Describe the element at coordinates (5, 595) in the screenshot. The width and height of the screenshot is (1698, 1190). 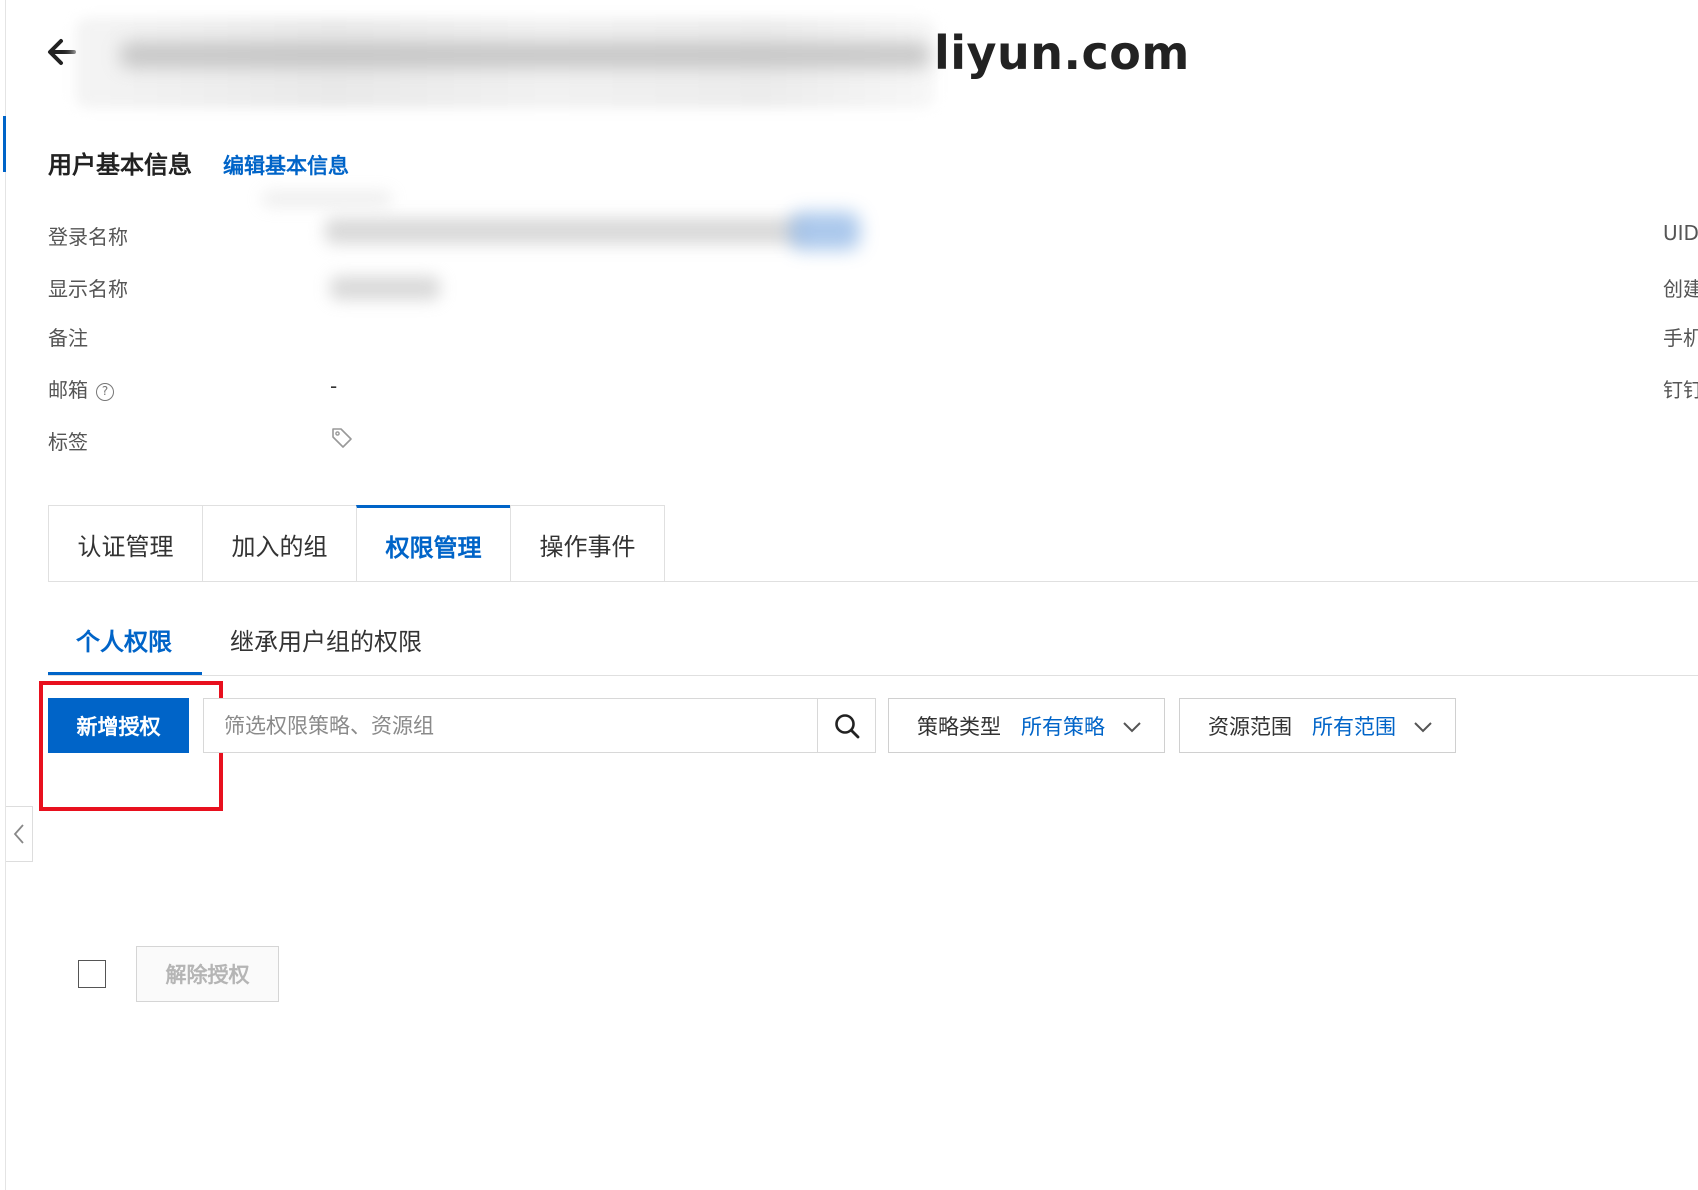
I see `left-rail` at that location.